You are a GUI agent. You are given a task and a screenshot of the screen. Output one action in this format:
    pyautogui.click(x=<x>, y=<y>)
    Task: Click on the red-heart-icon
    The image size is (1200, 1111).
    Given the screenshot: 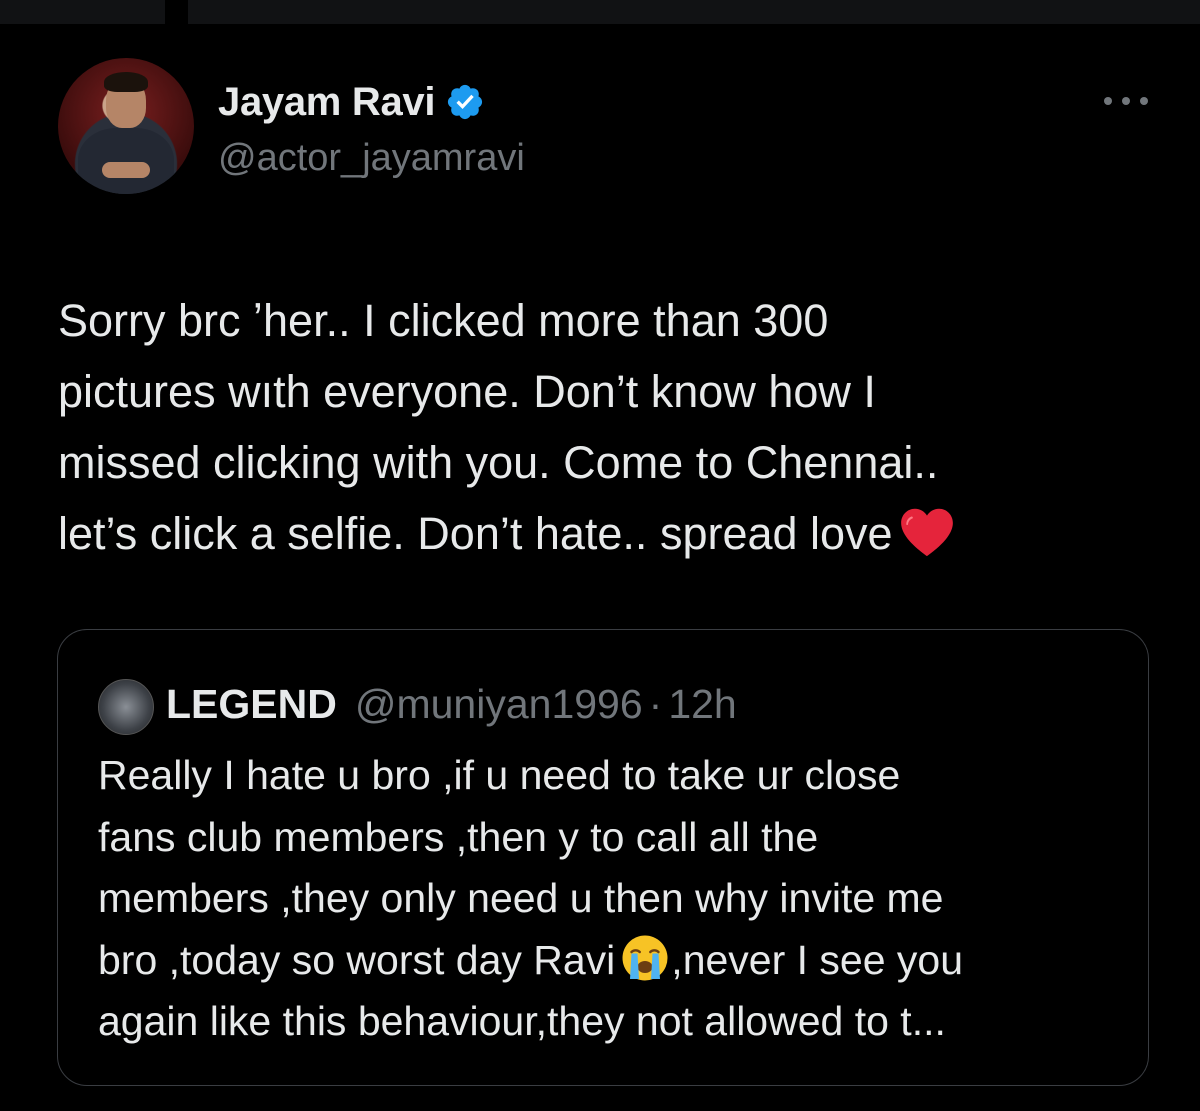 What is the action you would take?
    pyautogui.click(x=926, y=532)
    